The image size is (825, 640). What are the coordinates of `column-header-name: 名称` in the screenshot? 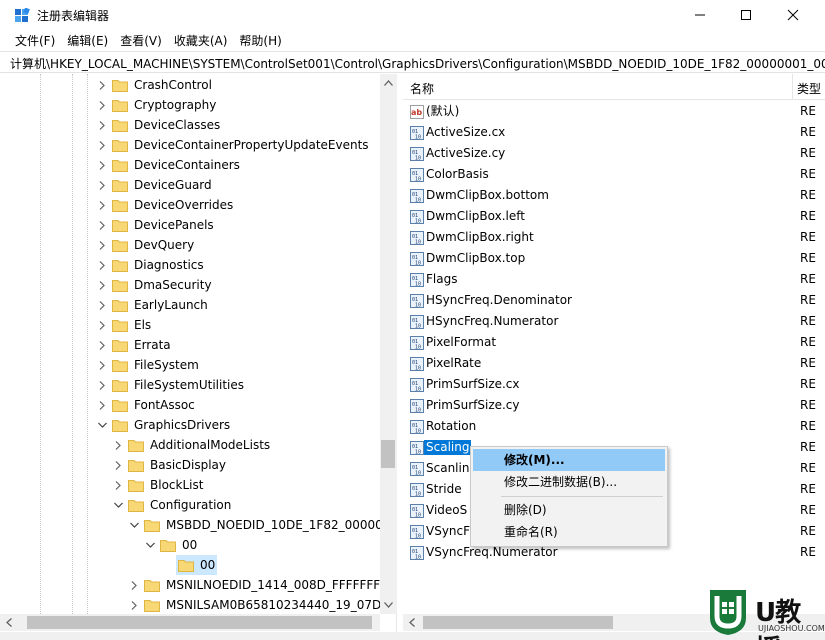 It's located at (422, 88).